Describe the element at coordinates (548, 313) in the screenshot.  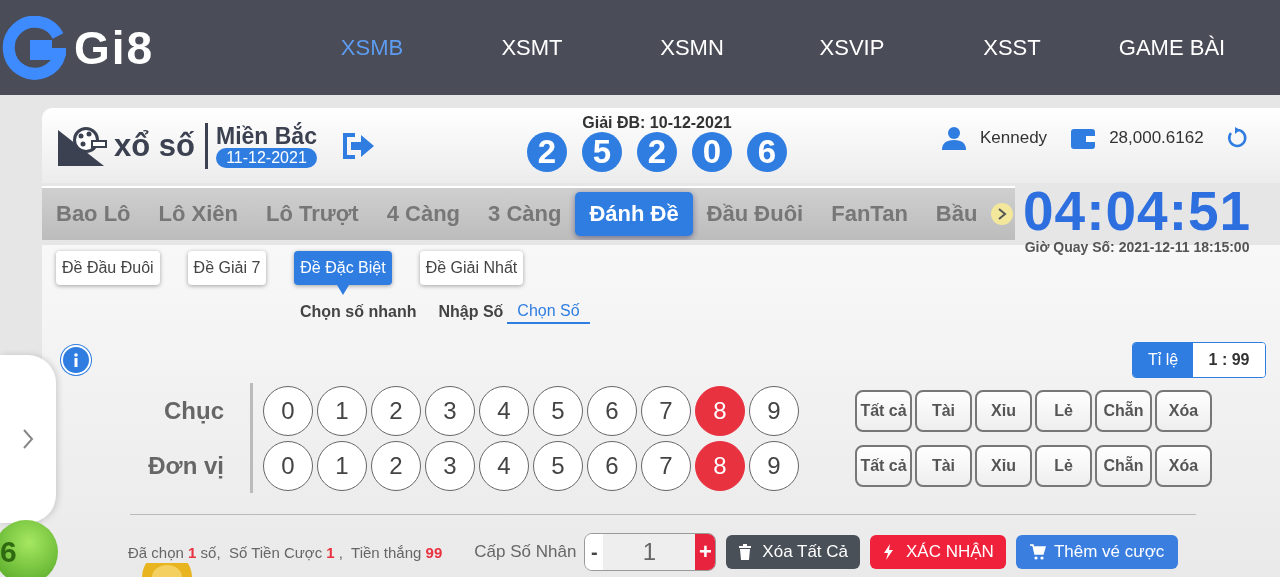
I see `input-mode-tab: Chọn Số` at that location.